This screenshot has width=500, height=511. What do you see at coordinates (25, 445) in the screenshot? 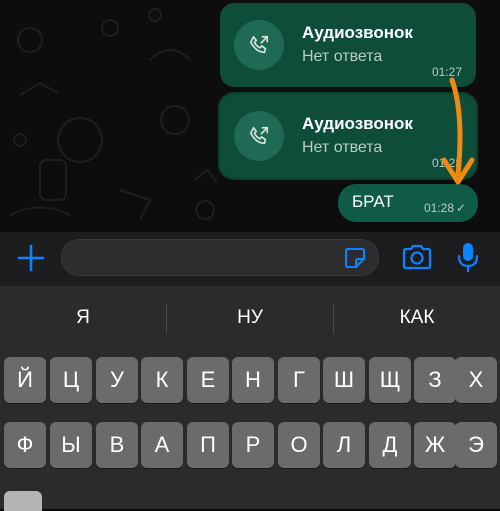
I see `key: Ф` at bounding box center [25, 445].